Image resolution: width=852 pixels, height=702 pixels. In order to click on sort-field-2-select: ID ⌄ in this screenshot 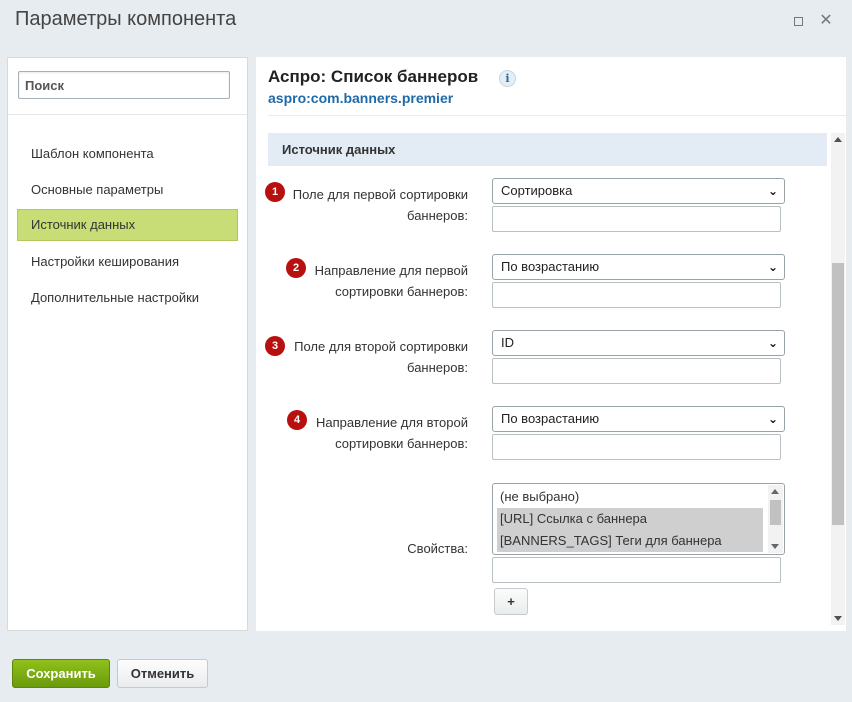, I will do `click(638, 343)`.